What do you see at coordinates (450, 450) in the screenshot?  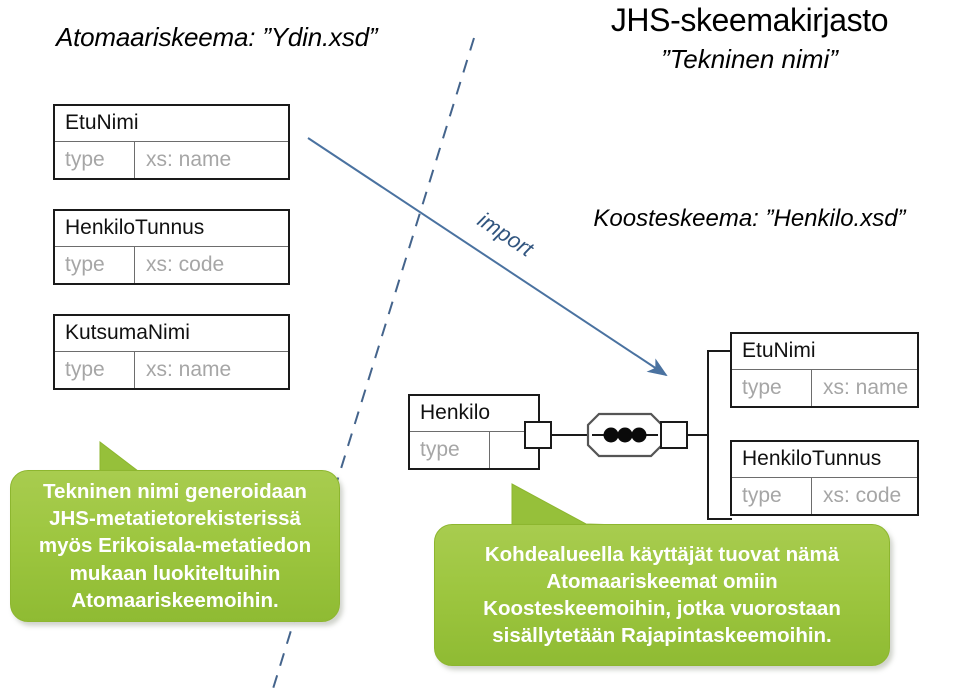 I see `composite-box-henkilo-type-key: type` at bounding box center [450, 450].